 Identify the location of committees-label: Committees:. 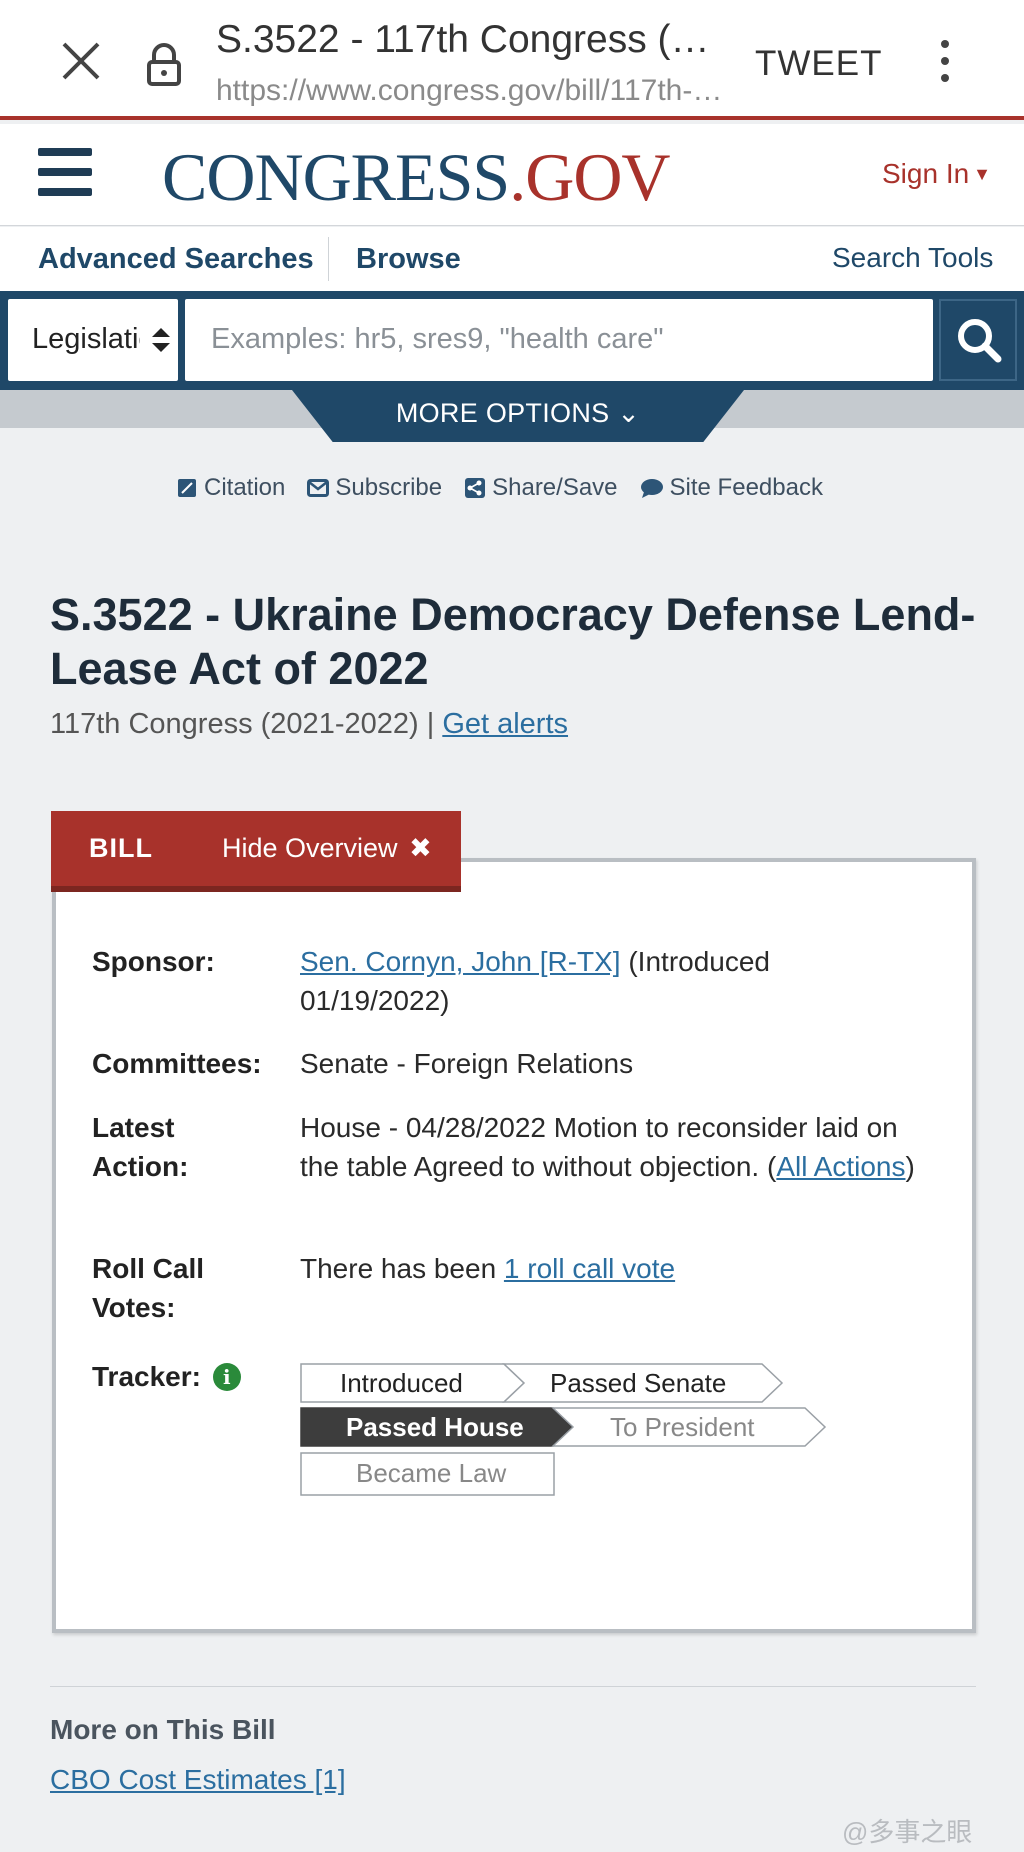
(177, 1063).